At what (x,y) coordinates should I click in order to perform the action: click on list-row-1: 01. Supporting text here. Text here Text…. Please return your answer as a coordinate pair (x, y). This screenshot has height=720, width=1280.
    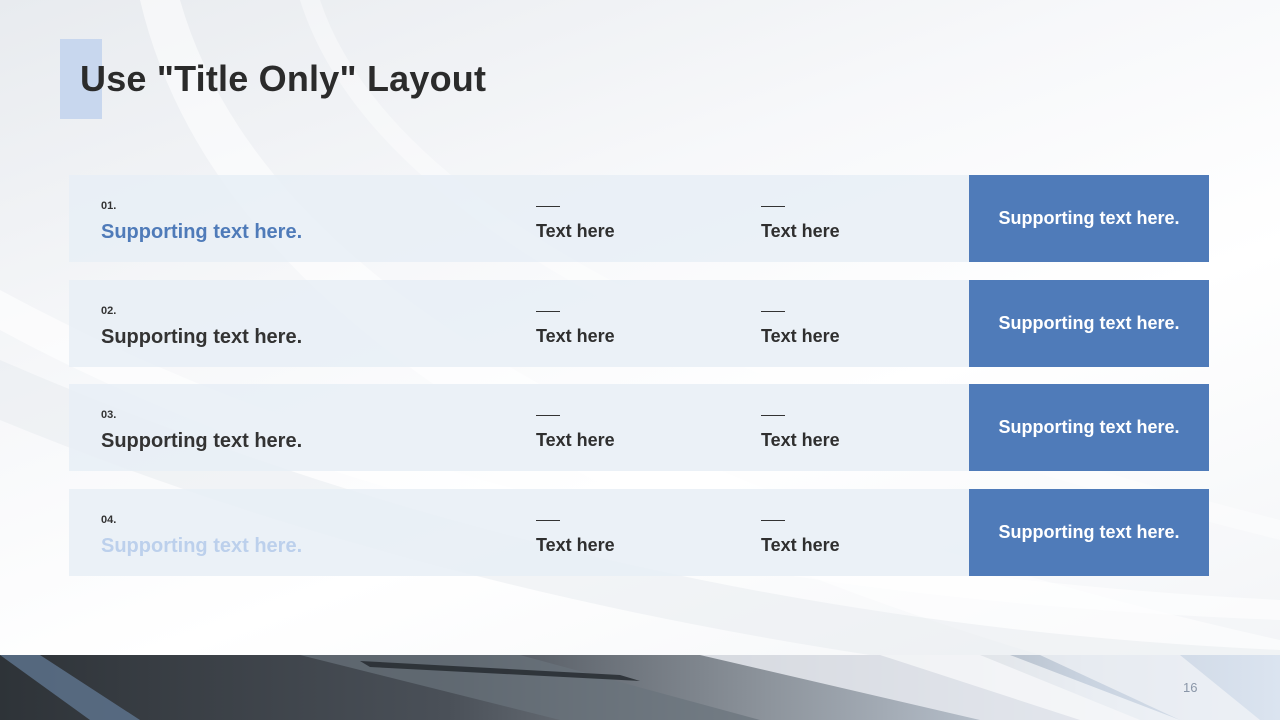
    Looking at the image, I should click on (639, 218).